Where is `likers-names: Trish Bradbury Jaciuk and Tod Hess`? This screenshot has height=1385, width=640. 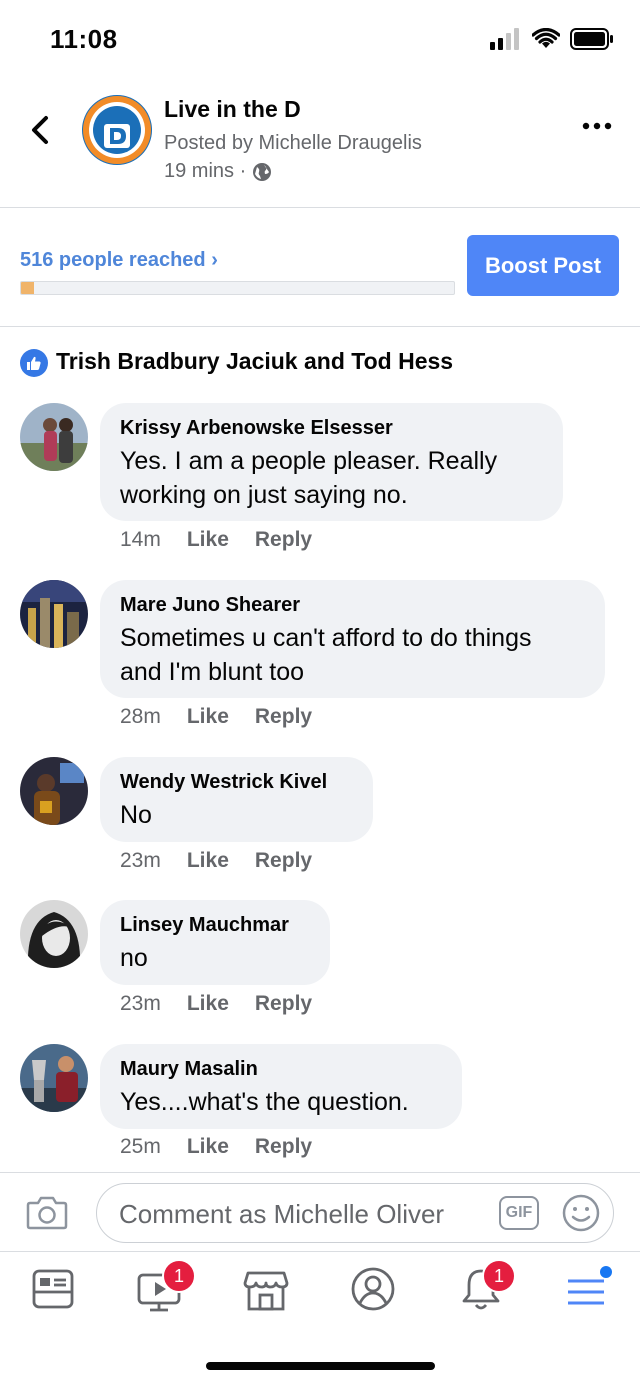
likers-names: Trish Bradbury Jaciuk and Tod Hess is located at coordinates (254, 361).